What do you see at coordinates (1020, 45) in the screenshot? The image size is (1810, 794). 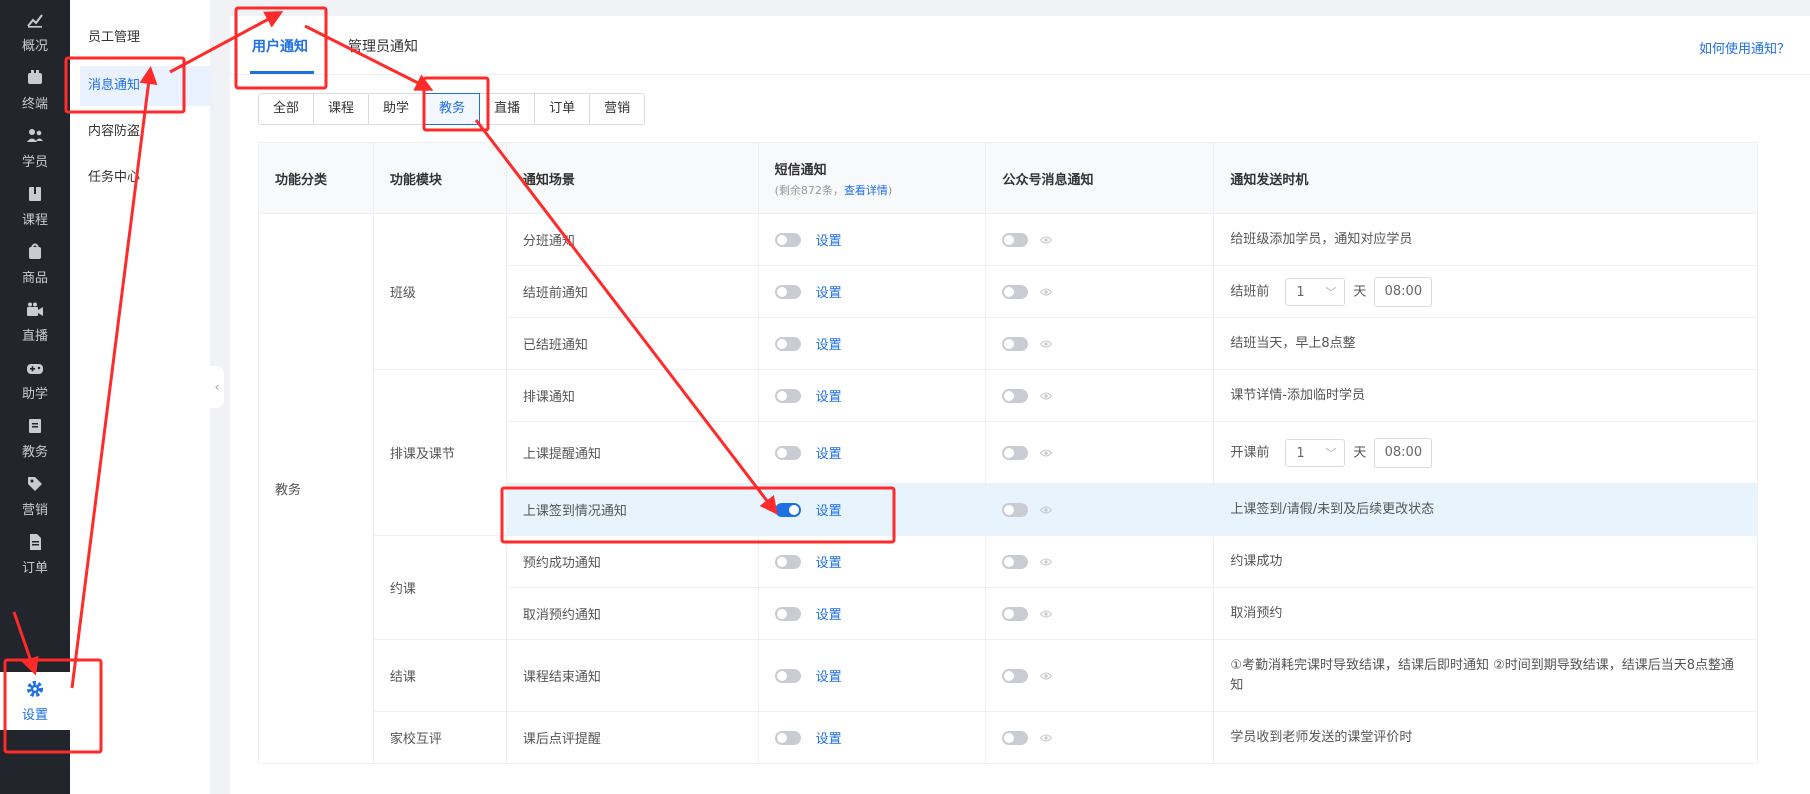 I see `notification-tabs: 用户通知 管理员通知 如何使用通知？` at bounding box center [1020, 45].